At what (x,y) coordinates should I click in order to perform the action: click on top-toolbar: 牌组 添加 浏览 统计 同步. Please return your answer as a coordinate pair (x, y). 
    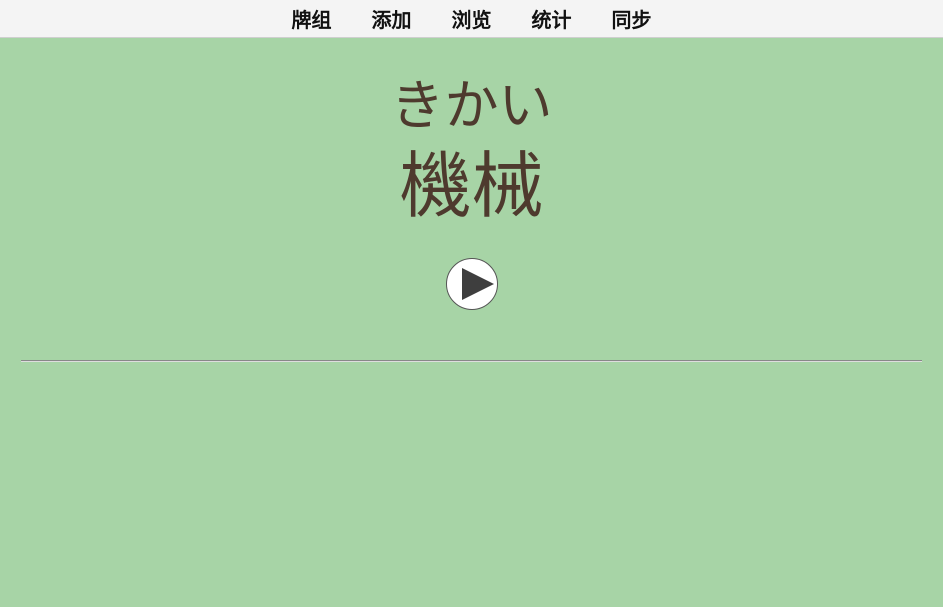
    Looking at the image, I should click on (471, 19).